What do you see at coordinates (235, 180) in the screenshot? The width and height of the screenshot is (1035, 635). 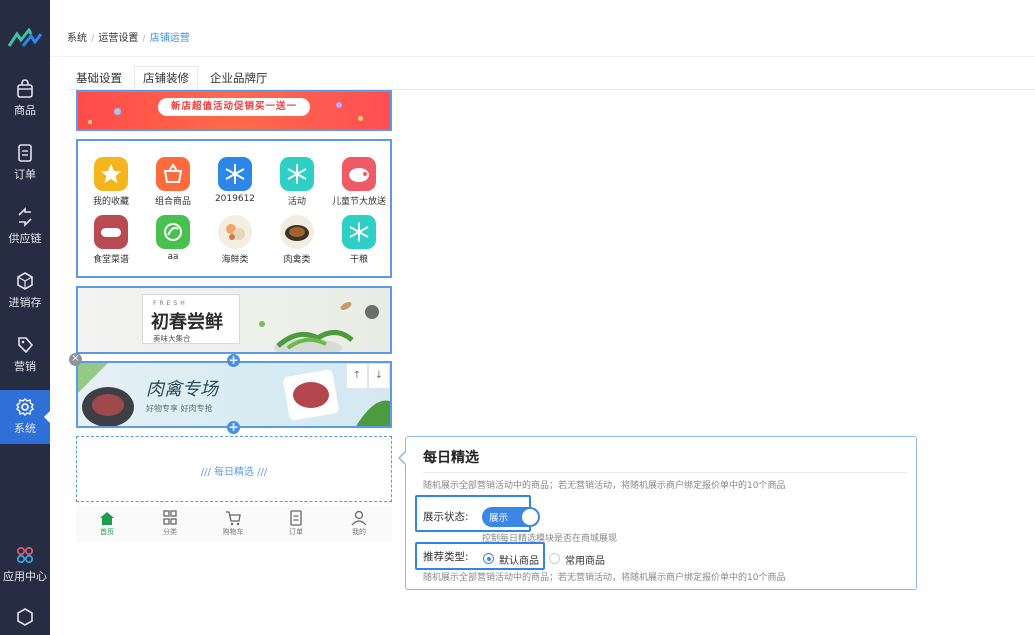 I see `category-item: 2019612` at bounding box center [235, 180].